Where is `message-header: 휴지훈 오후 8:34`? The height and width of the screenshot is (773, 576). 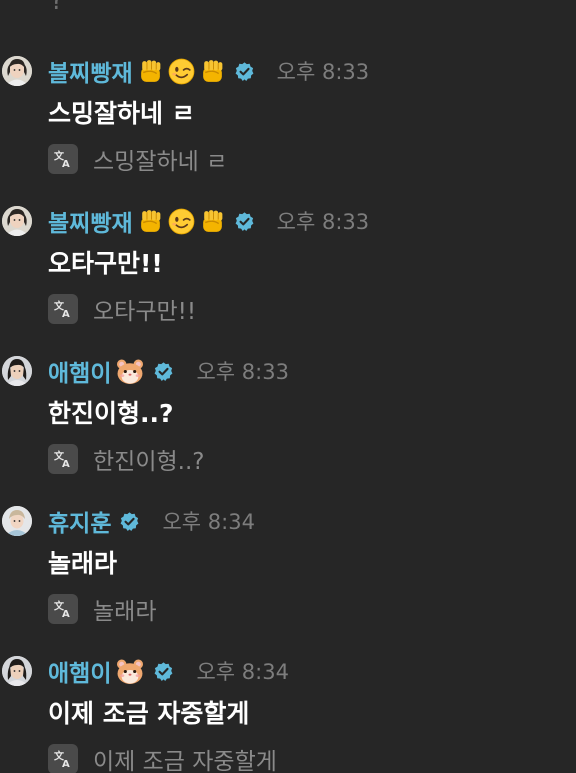
message-header: 휴지훈 오후 8:34 is located at coordinates (151, 521).